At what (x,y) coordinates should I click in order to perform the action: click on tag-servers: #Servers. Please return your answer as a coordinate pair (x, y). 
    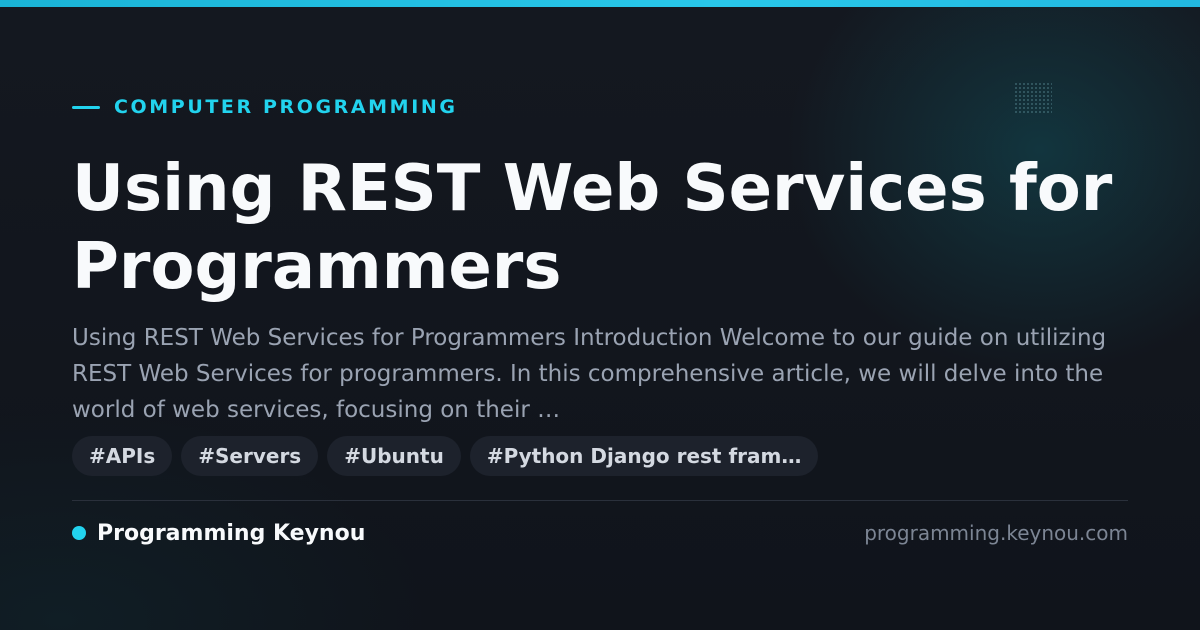
    Looking at the image, I should click on (250, 456).